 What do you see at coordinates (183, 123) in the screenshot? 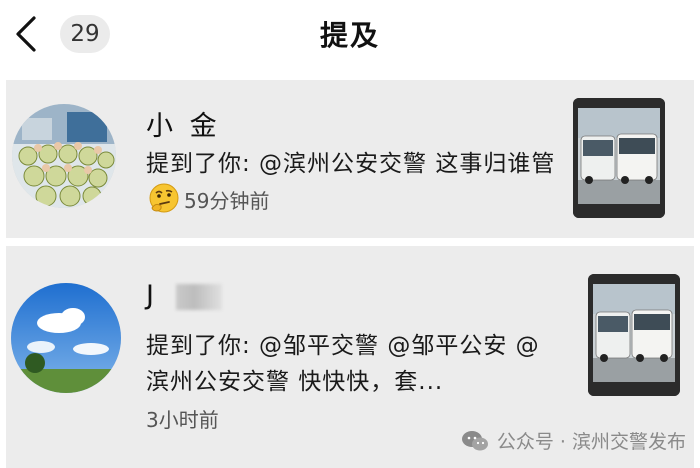
I see `username: 小 金` at bounding box center [183, 123].